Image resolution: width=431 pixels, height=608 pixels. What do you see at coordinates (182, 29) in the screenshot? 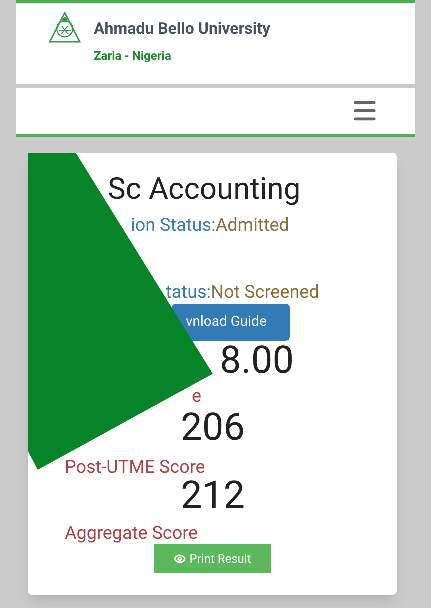
I see `site-title: Ahmadu Bello University` at bounding box center [182, 29].